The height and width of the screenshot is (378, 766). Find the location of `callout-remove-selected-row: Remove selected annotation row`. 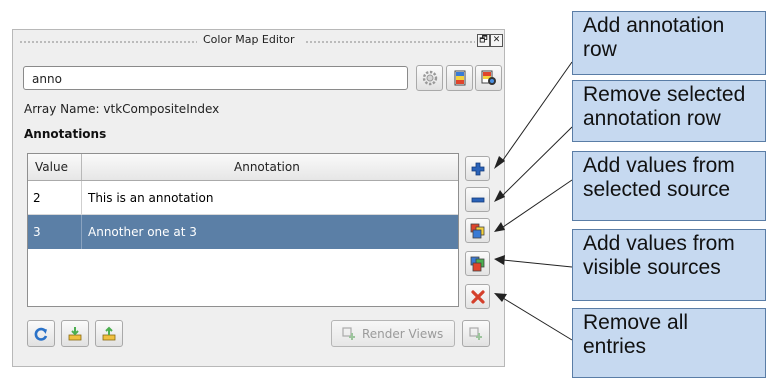

callout-remove-selected-row: Remove selected annotation row is located at coordinates (669, 111).